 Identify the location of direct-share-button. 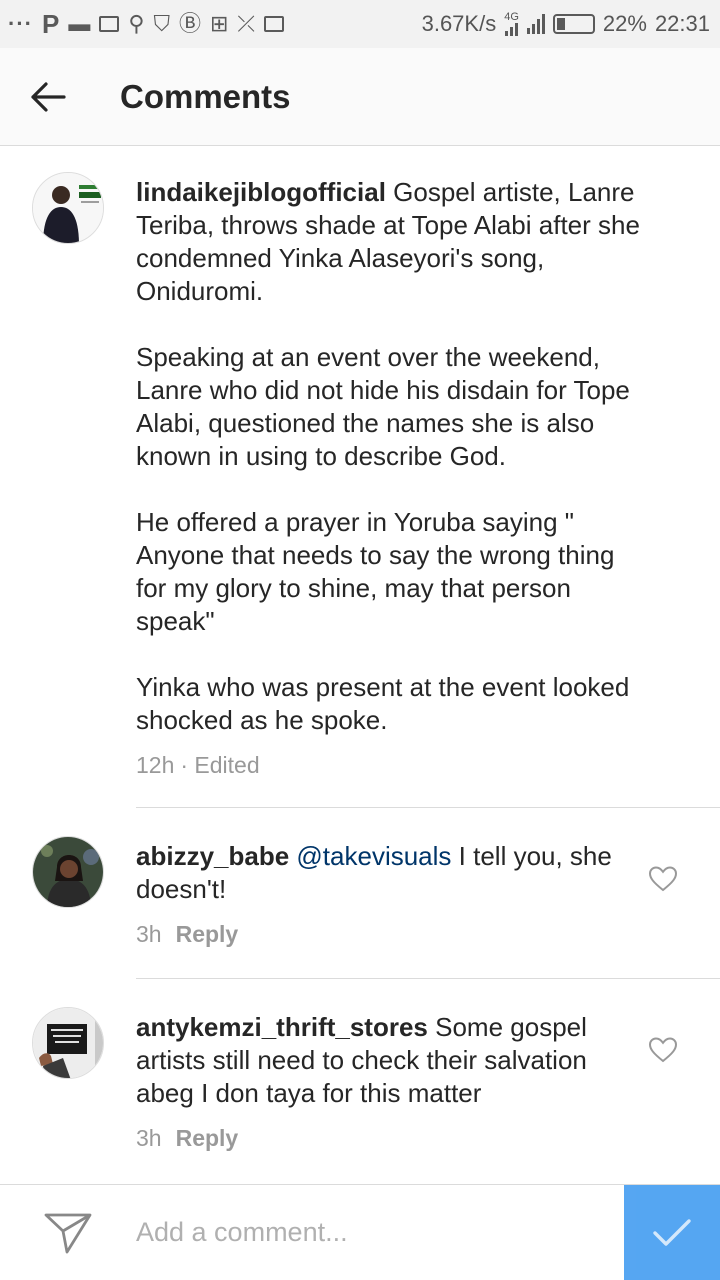
(68, 1232).